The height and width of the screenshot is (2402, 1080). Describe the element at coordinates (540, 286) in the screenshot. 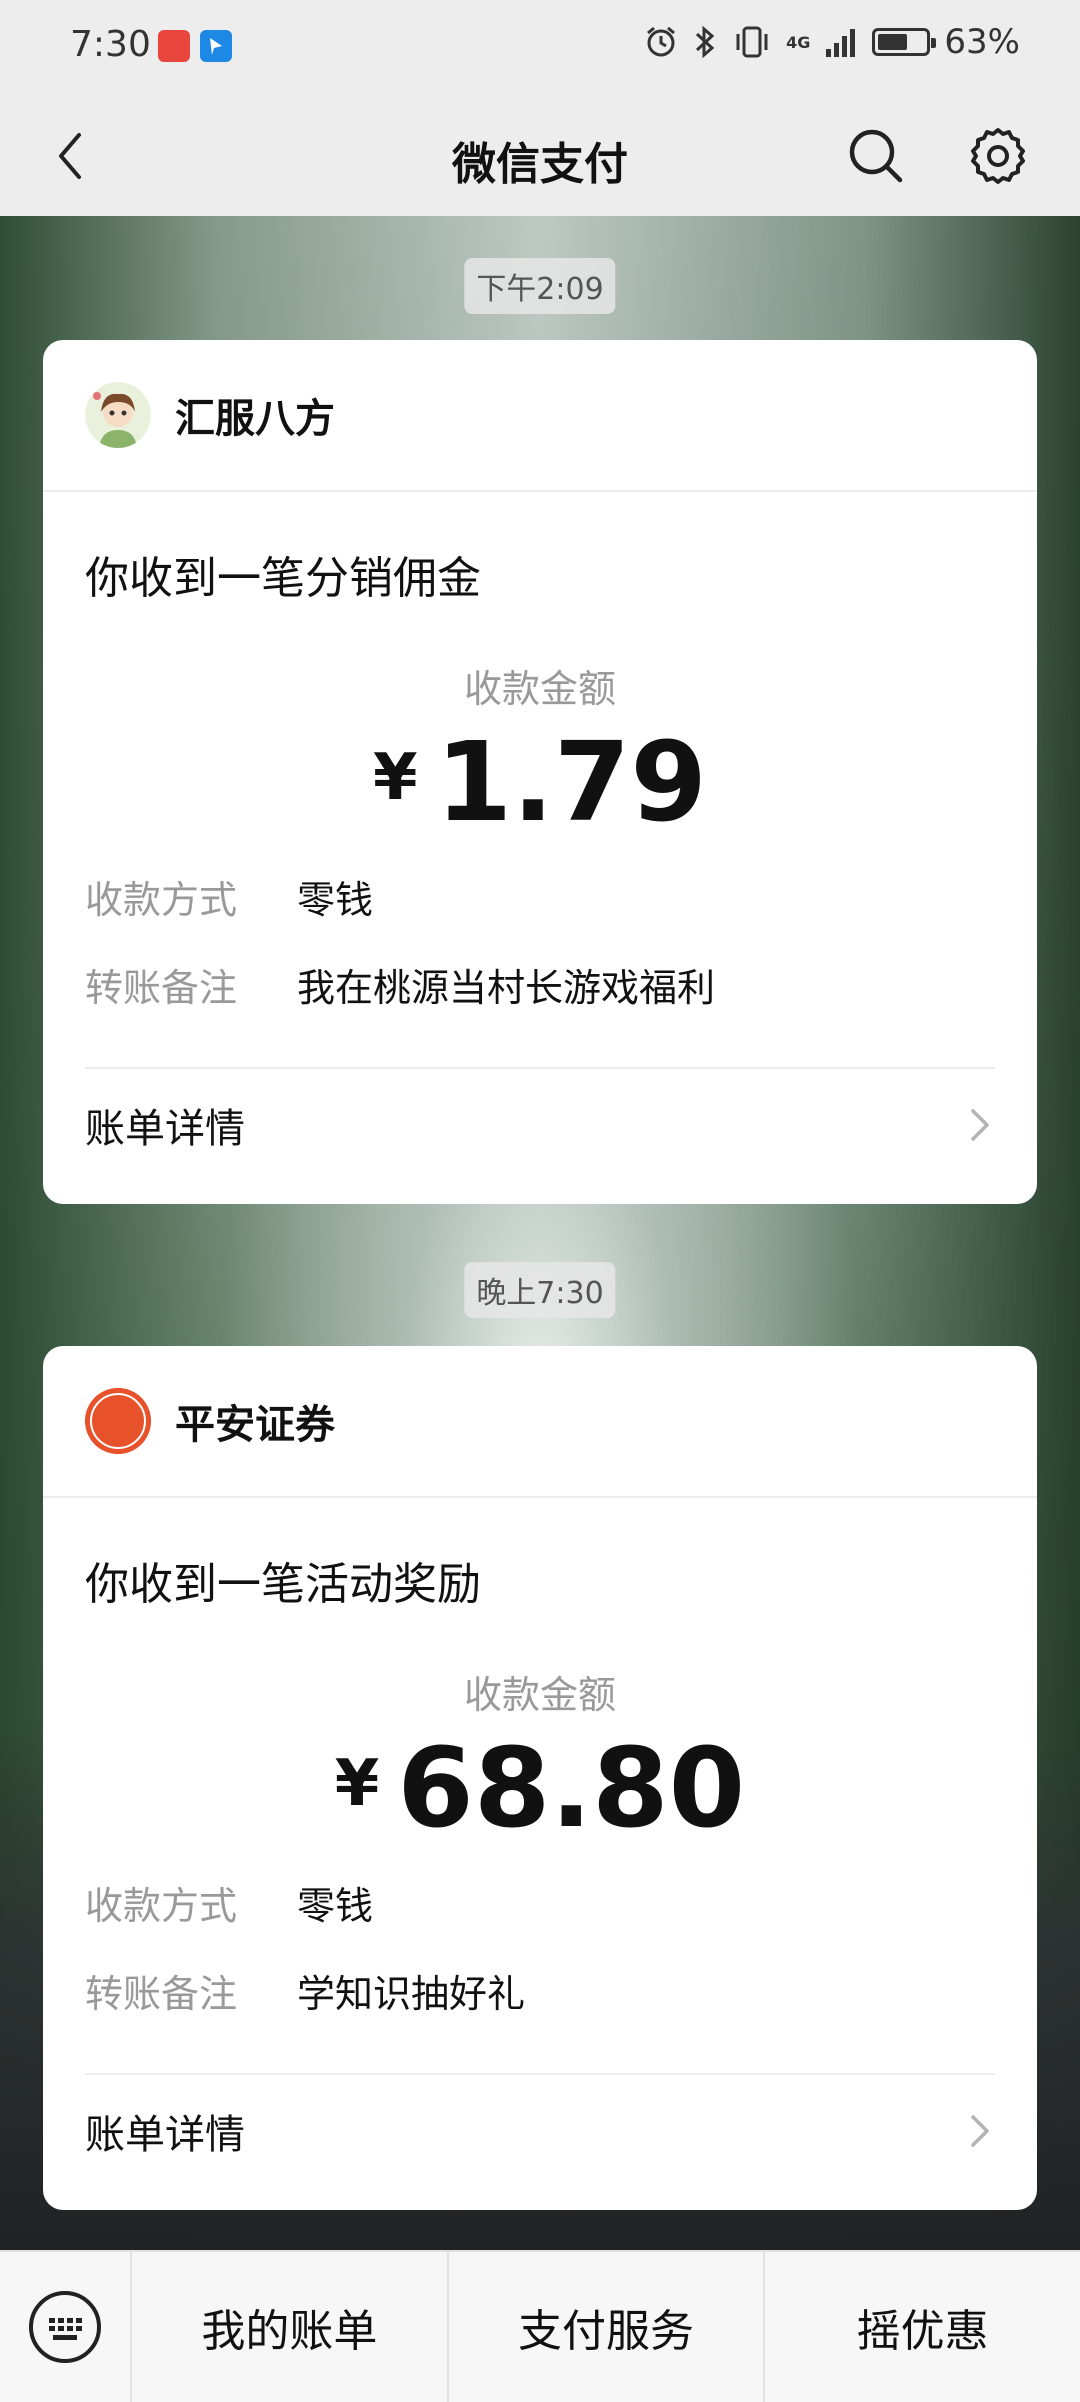

I see `message-timestamp: 下午2:09` at that location.